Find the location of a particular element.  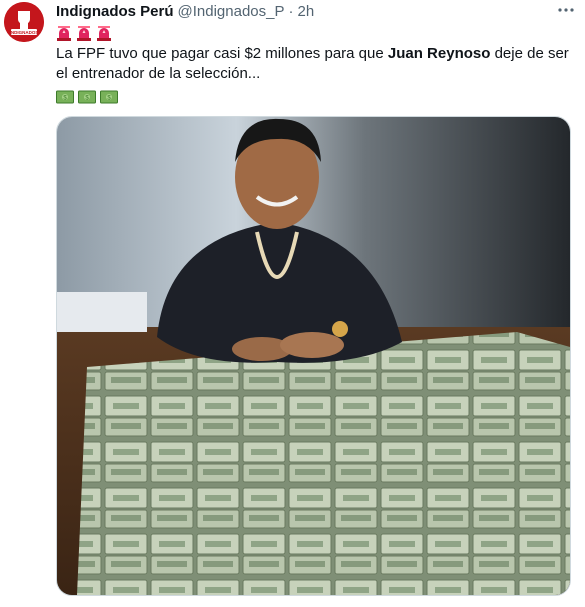

author-name: Indignados Perú is located at coordinates (115, 12).